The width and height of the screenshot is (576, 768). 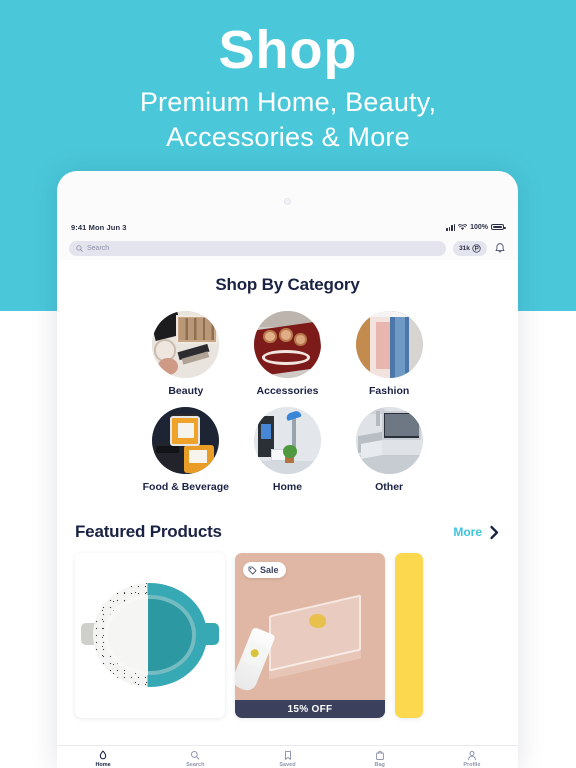 What do you see at coordinates (479, 227) in the screenshot?
I see `battery-percent-label: 100%` at bounding box center [479, 227].